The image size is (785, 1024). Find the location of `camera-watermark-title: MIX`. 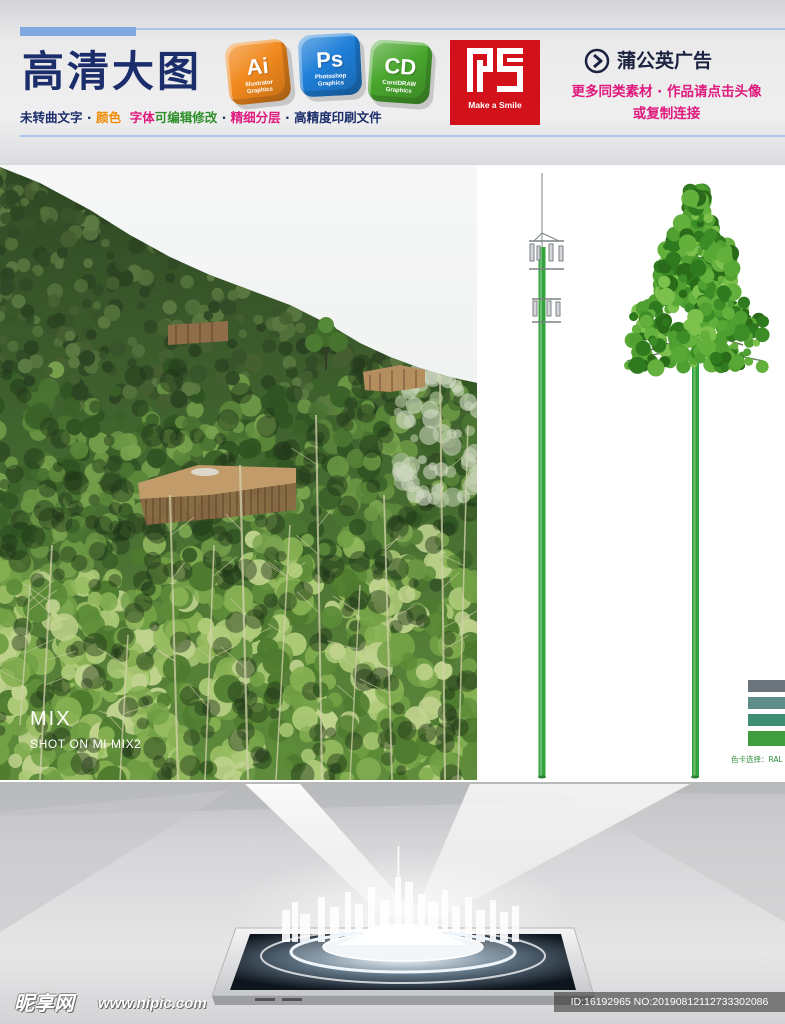

camera-watermark-title: MIX is located at coordinates (51, 719).